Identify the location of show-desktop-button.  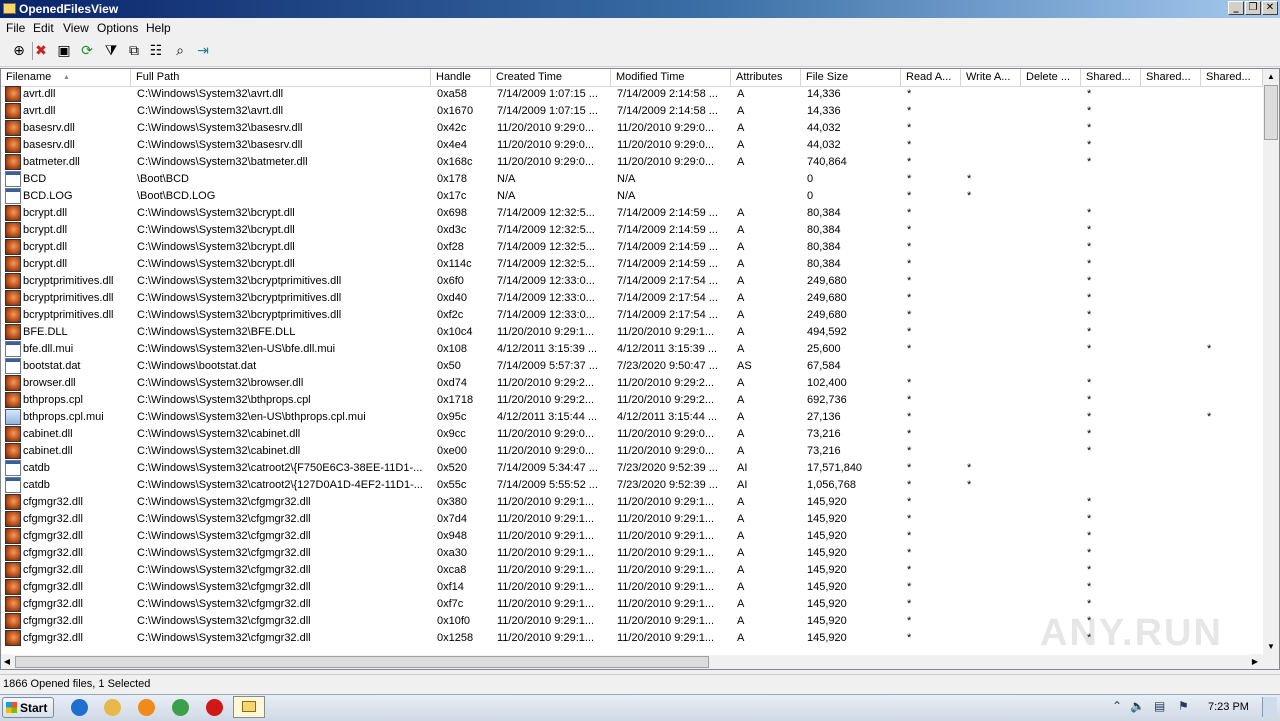
(1269, 707).